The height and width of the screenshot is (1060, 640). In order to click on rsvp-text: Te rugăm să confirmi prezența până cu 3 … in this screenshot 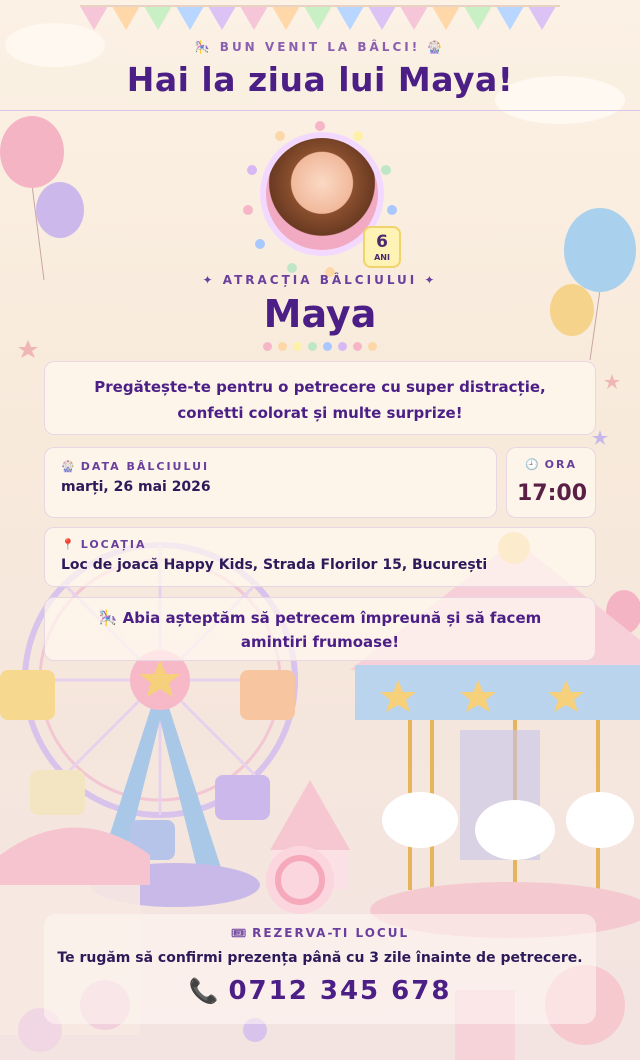, I will do `click(320, 958)`.